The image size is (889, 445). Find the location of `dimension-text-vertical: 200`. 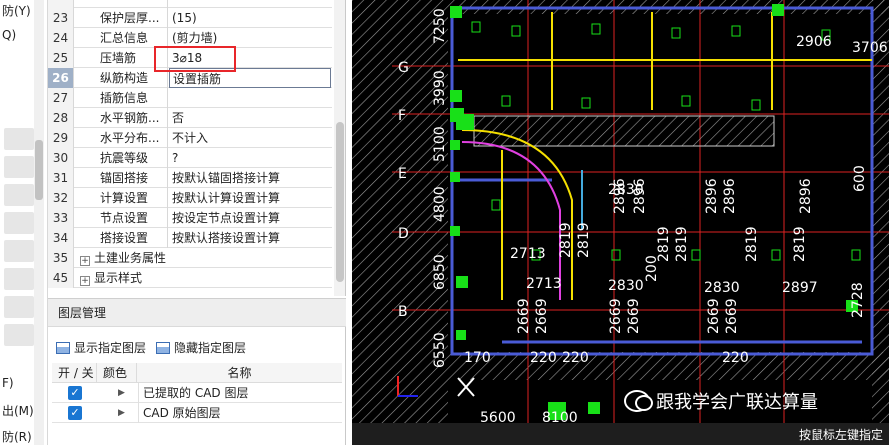

dimension-text-vertical: 200 is located at coordinates (652, 268).